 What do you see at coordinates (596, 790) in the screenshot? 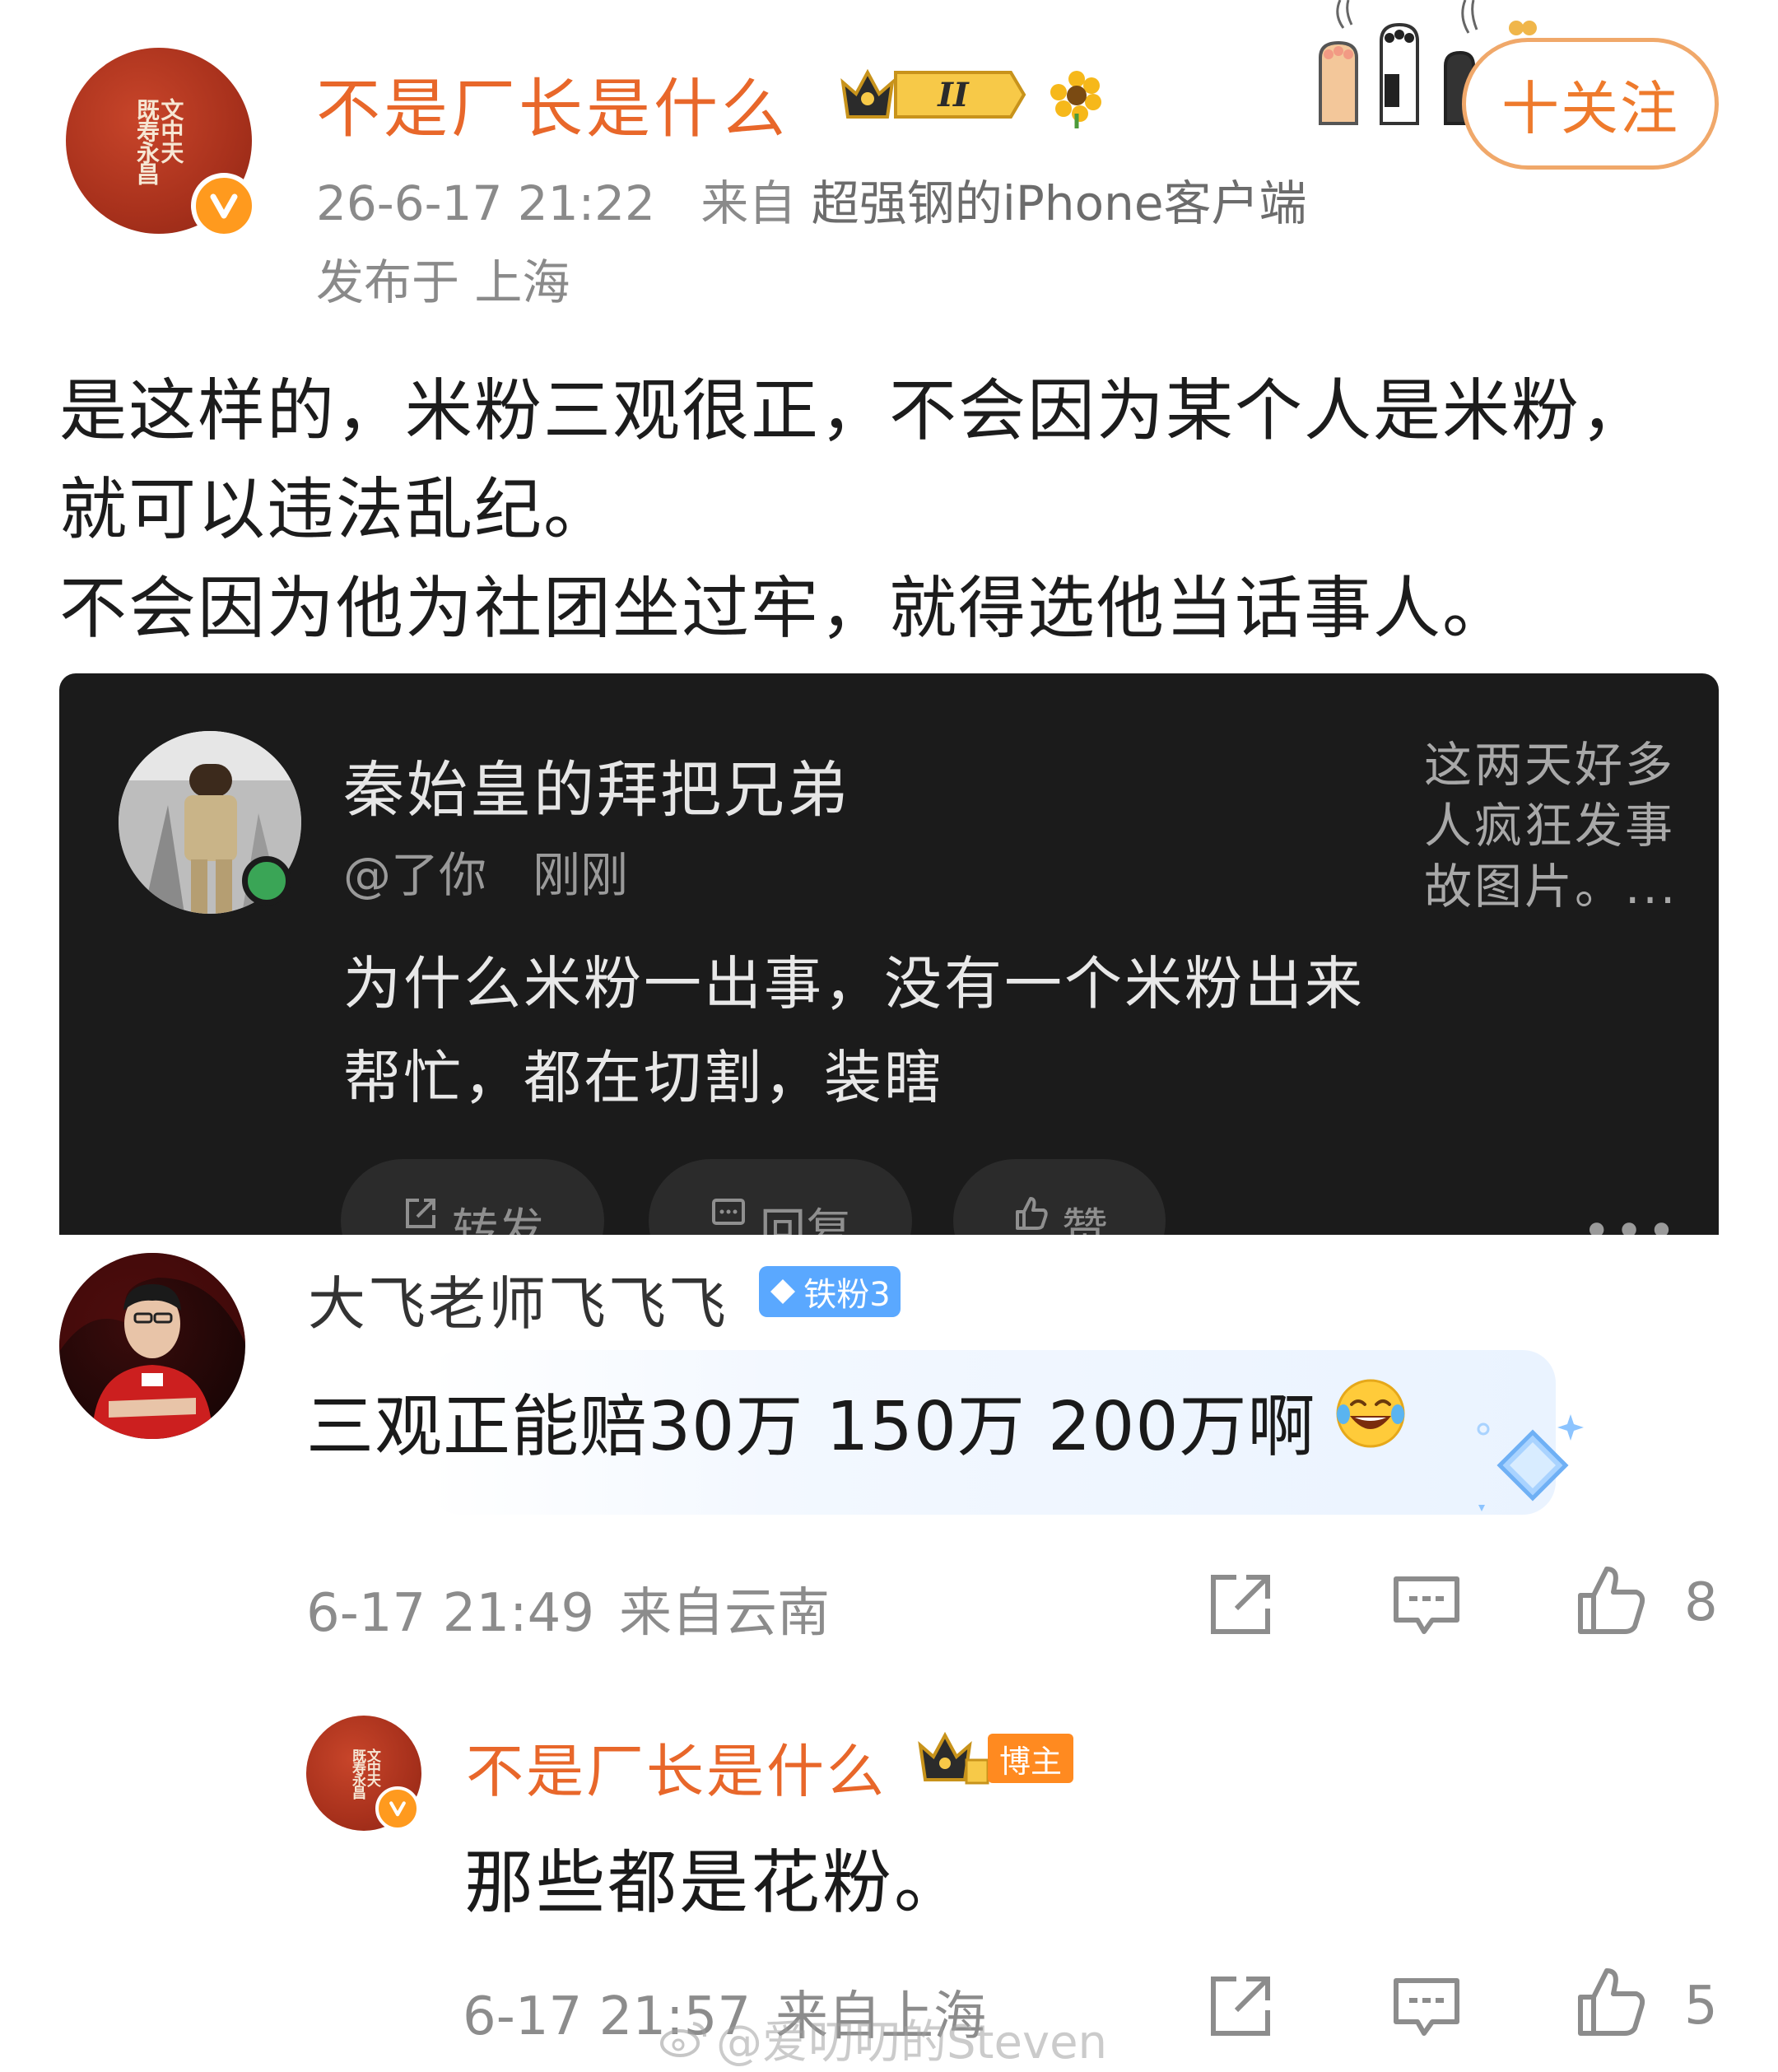
I see `embed-user-name: 秦始皇的拜把兄弟` at bounding box center [596, 790].